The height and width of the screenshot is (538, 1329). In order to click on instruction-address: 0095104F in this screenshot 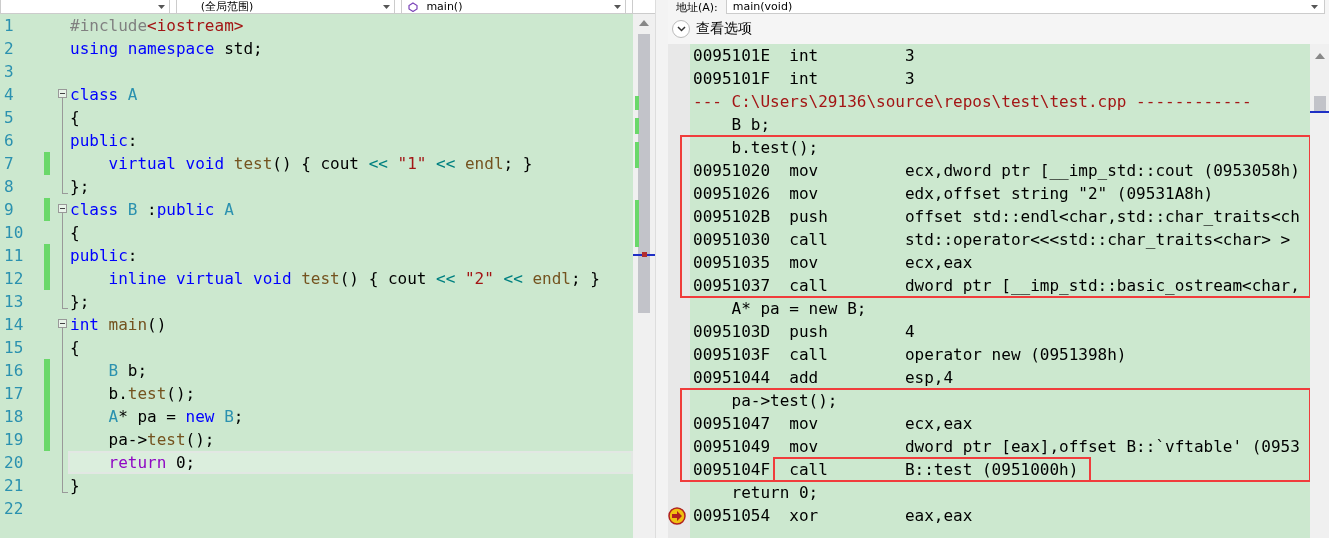, I will do `click(732, 470)`.